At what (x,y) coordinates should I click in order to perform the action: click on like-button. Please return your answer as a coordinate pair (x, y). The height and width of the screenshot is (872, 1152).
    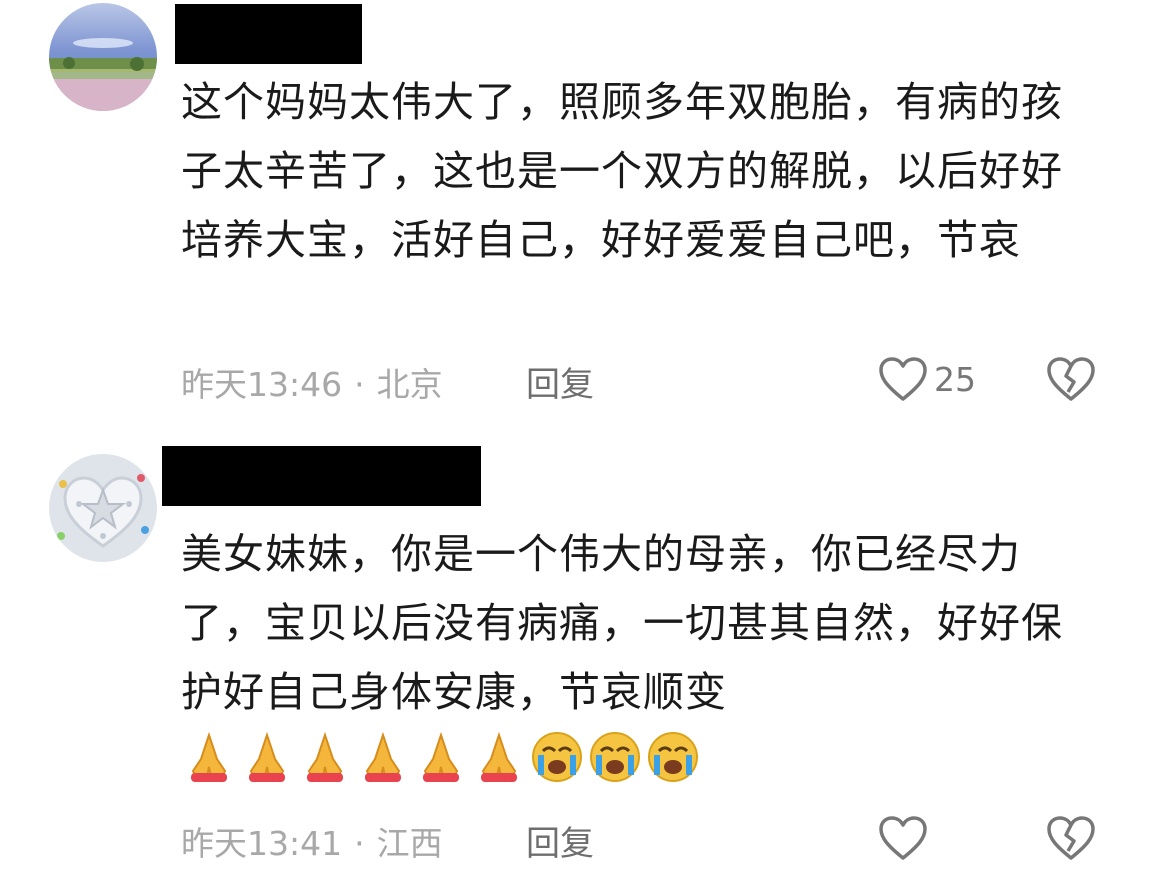
    Looking at the image, I should click on (906, 838).